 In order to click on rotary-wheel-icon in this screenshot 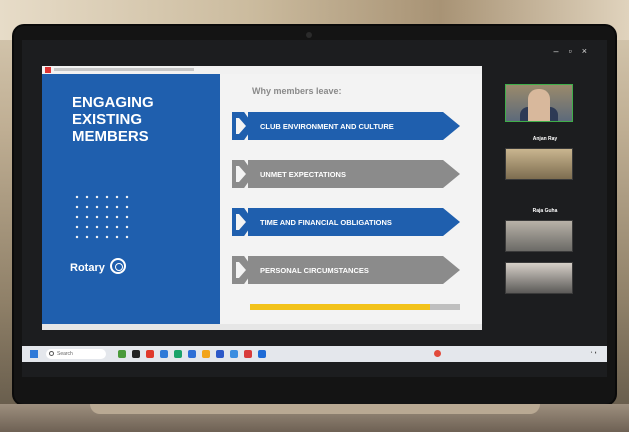, I will do `click(118, 266)`.